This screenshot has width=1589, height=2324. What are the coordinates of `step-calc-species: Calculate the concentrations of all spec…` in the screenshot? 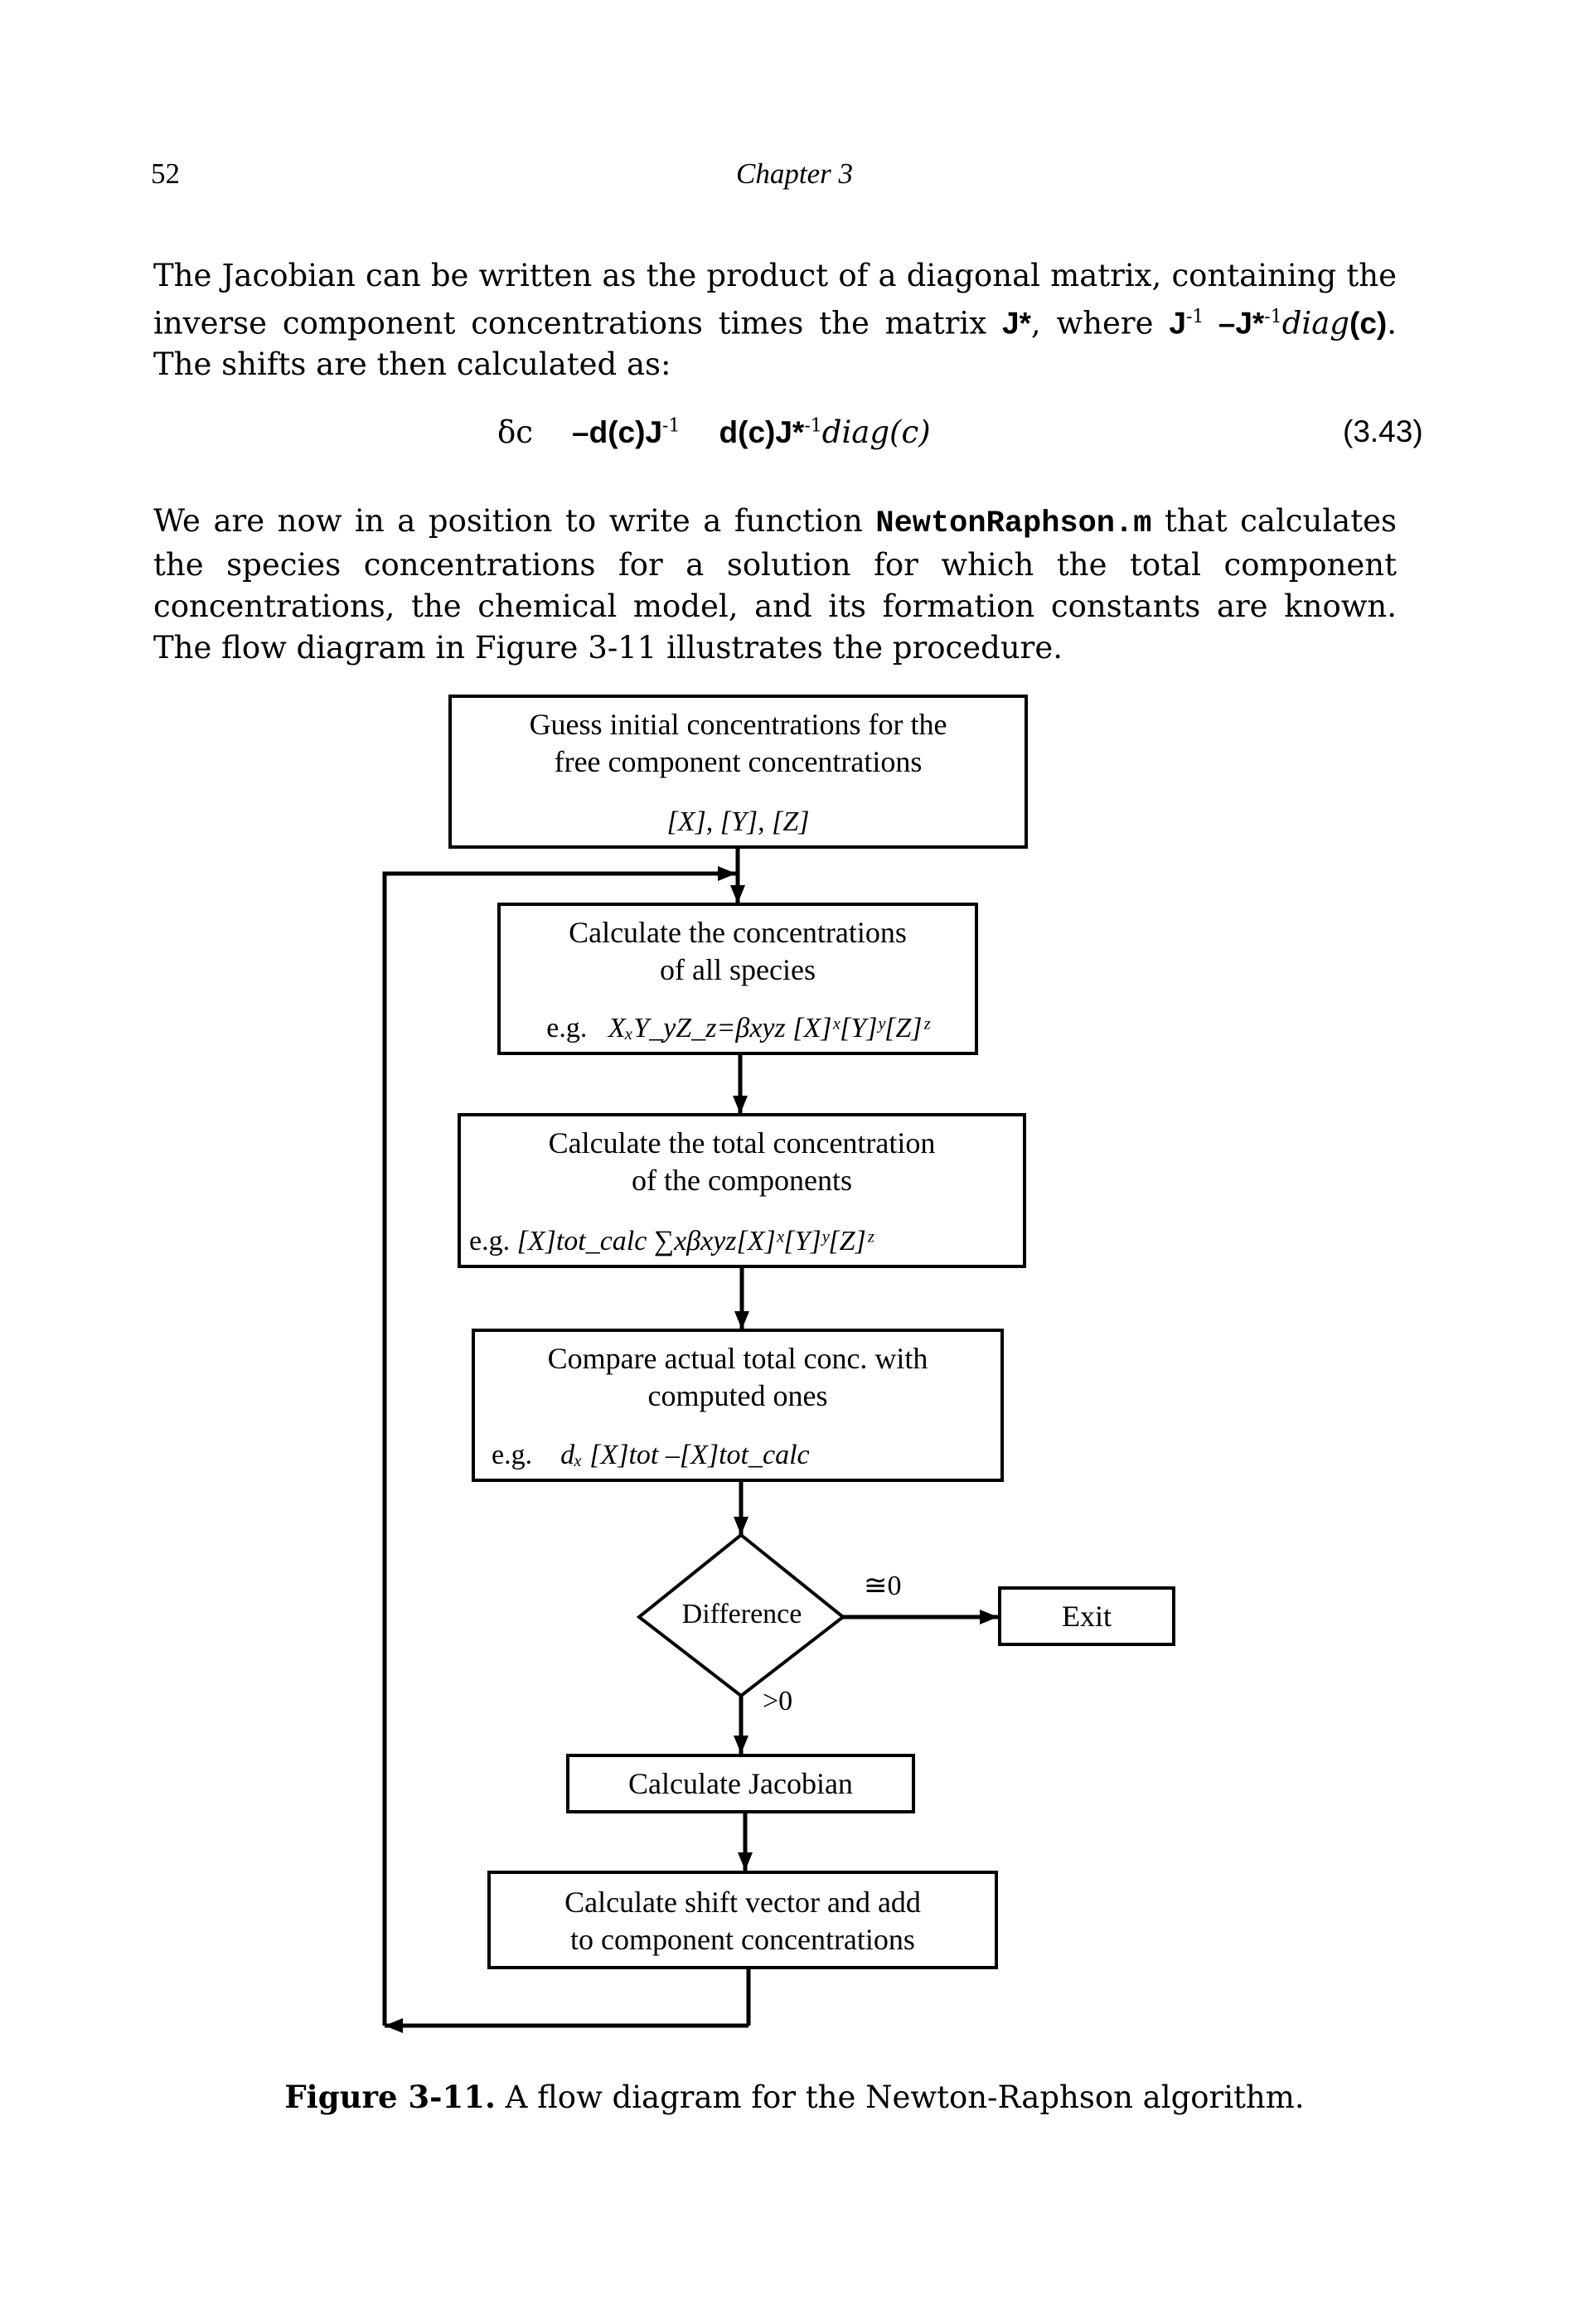 It's located at (737, 979).